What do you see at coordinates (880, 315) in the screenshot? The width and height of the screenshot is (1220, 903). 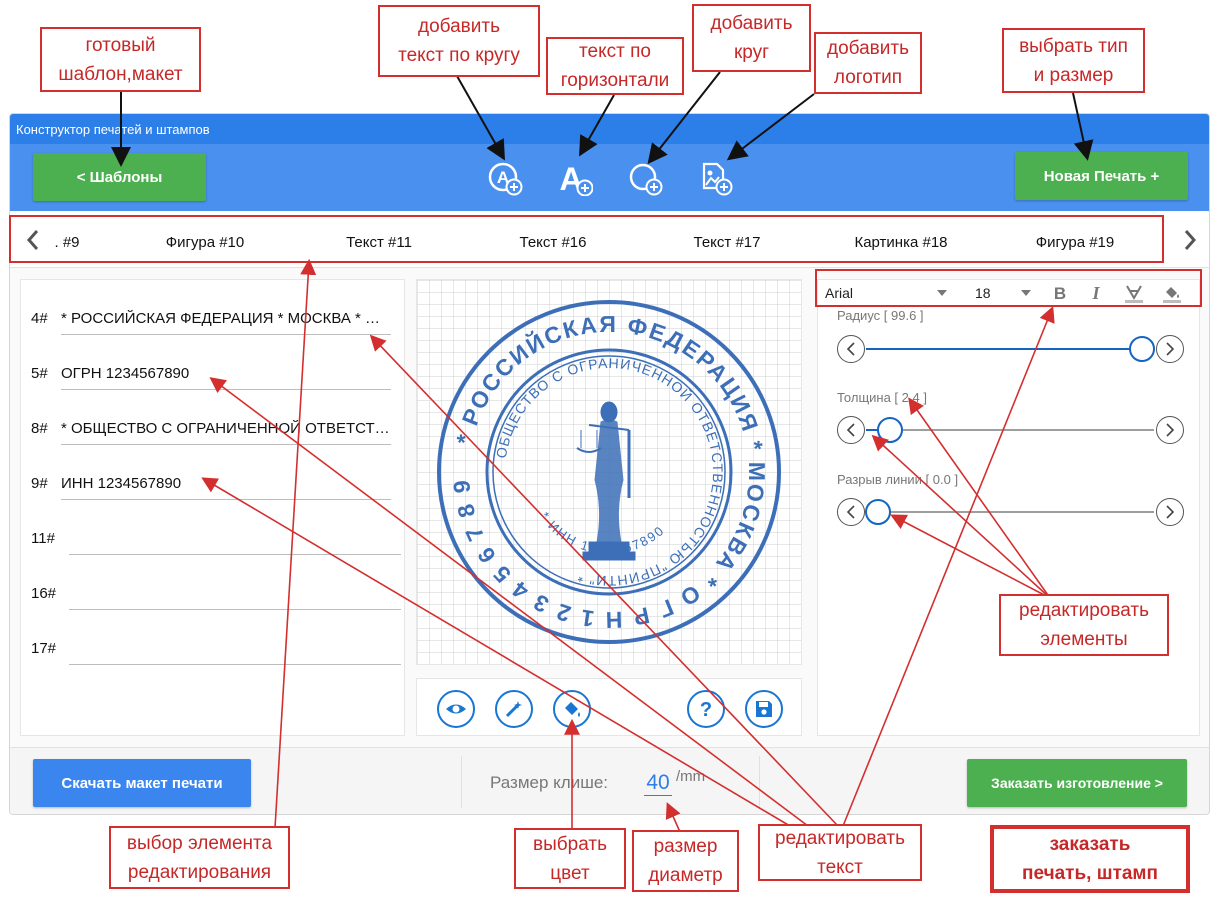 I see `radius-label: Радиус [ 99.6 ]` at bounding box center [880, 315].